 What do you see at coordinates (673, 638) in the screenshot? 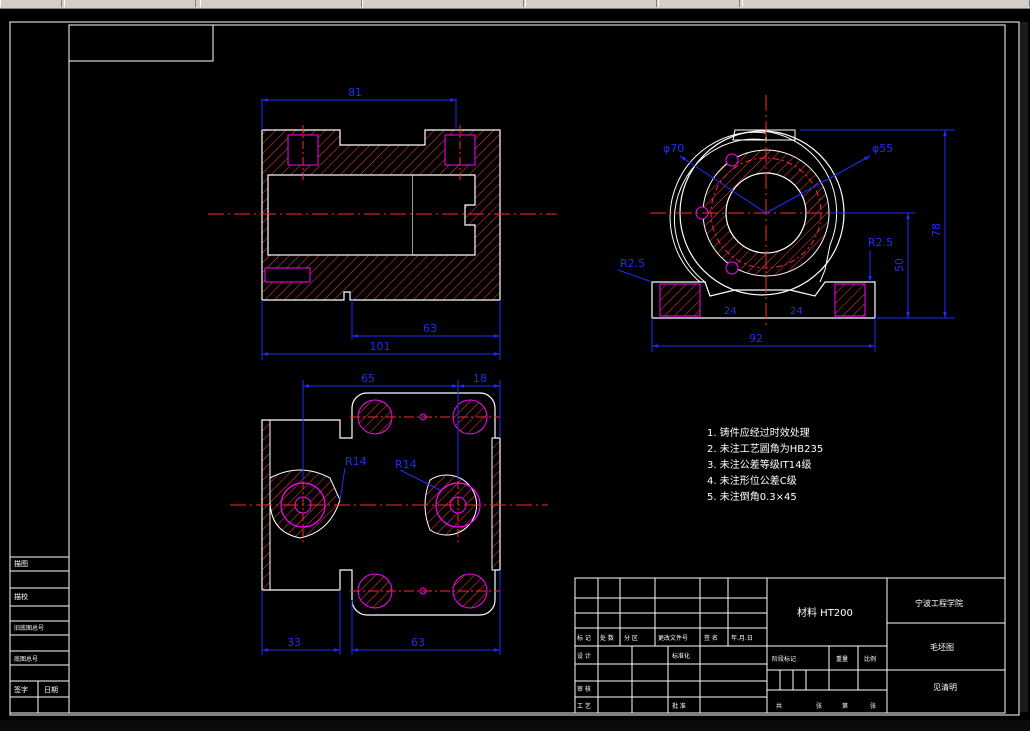
I see `col-label: 更改文件号` at bounding box center [673, 638].